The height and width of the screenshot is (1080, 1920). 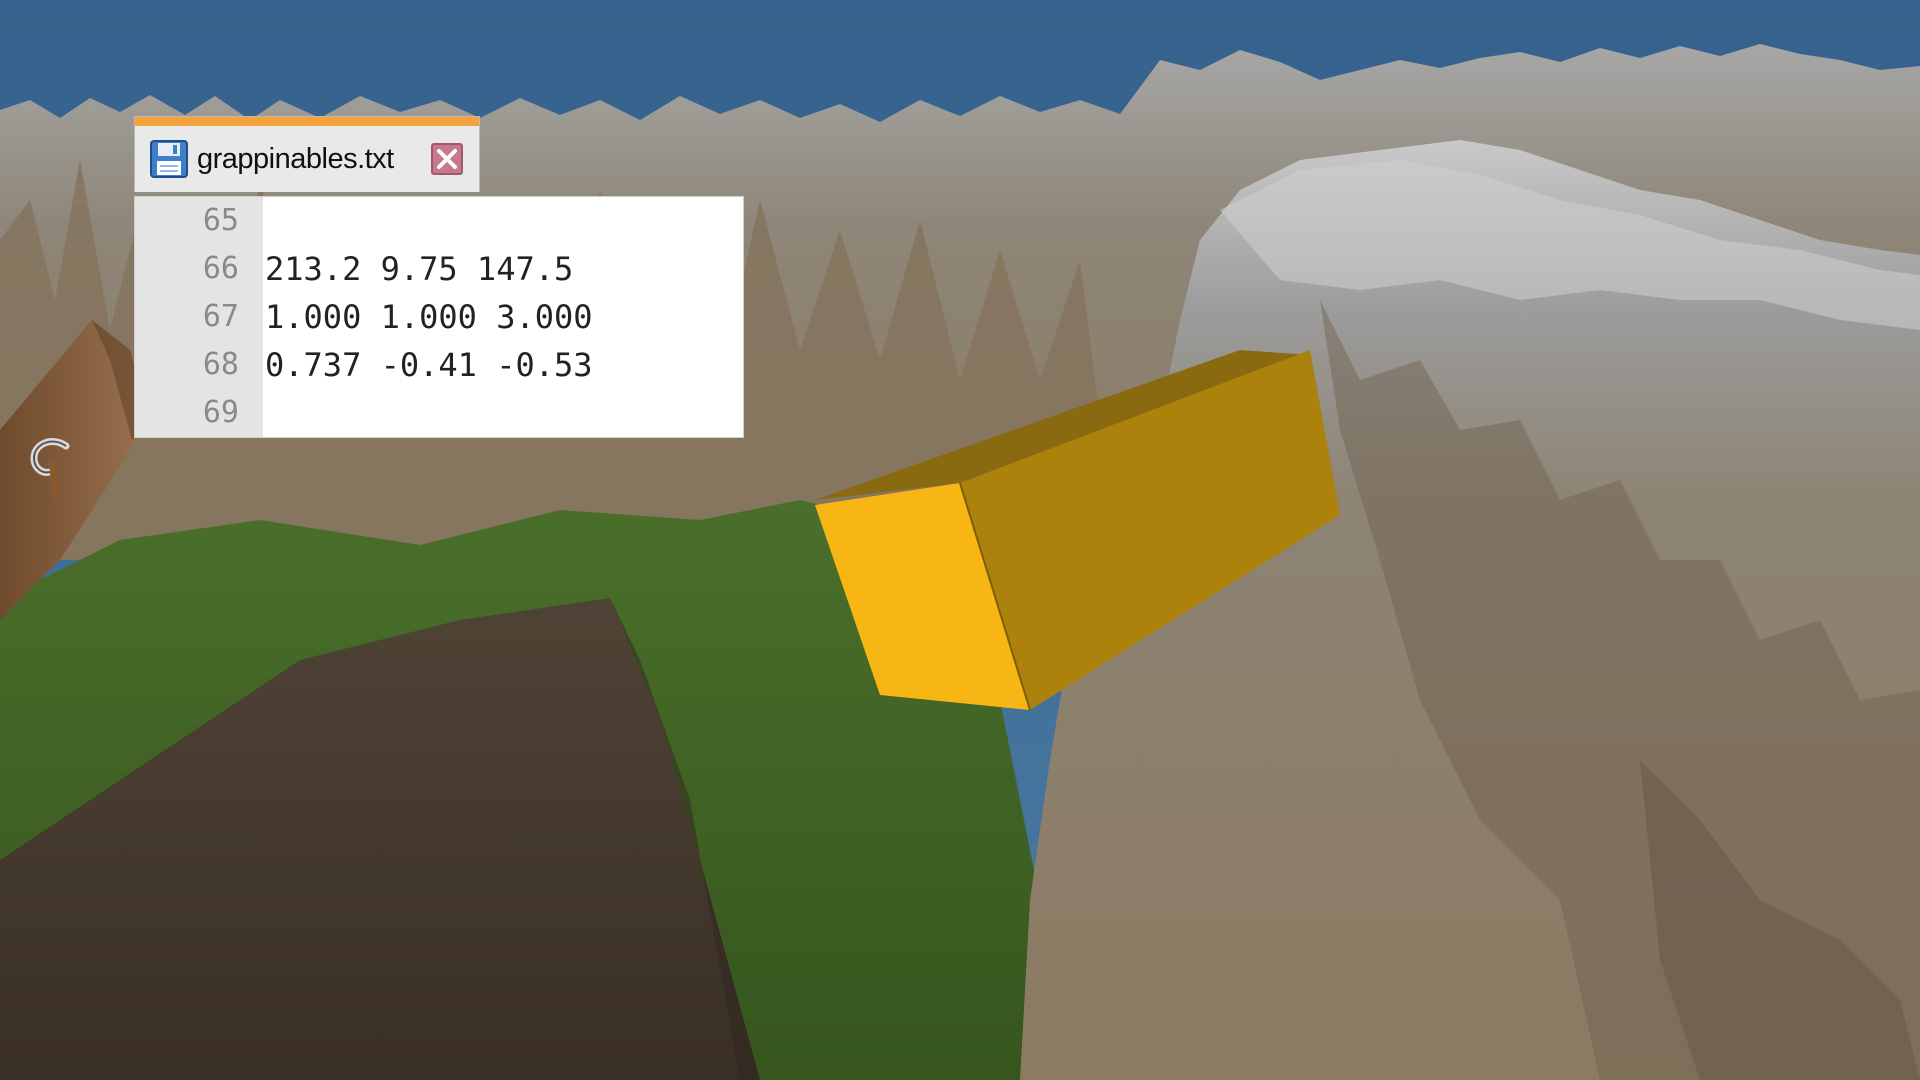 I want to click on editor-line: 65, so click(x=439, y=221).